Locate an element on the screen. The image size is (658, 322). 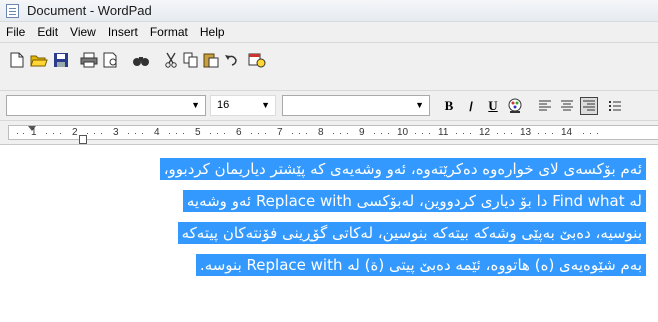
window-title: Document - WordPad is located at coordinates (89, 10).